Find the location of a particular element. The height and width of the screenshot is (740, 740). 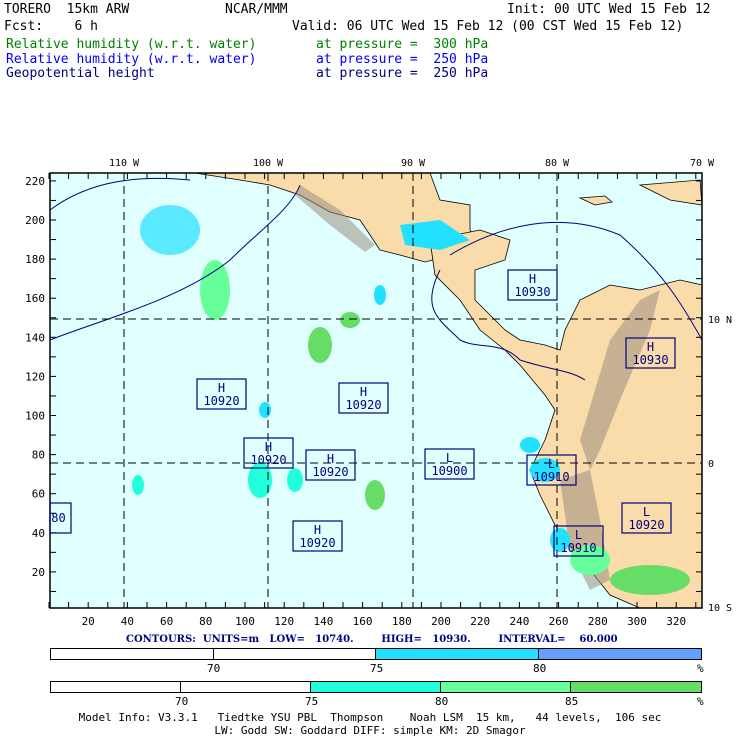

field-rh300-level: at pressure = 300 hPa is located at coordinates (402, 44).